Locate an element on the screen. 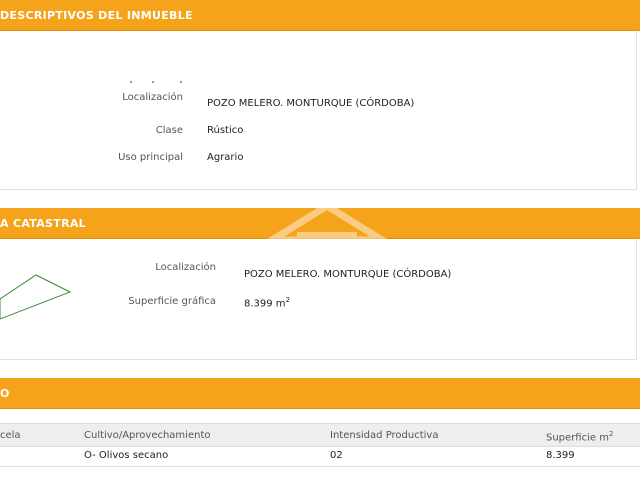  col-subparcela: cela is located at coordinates (10, 435).